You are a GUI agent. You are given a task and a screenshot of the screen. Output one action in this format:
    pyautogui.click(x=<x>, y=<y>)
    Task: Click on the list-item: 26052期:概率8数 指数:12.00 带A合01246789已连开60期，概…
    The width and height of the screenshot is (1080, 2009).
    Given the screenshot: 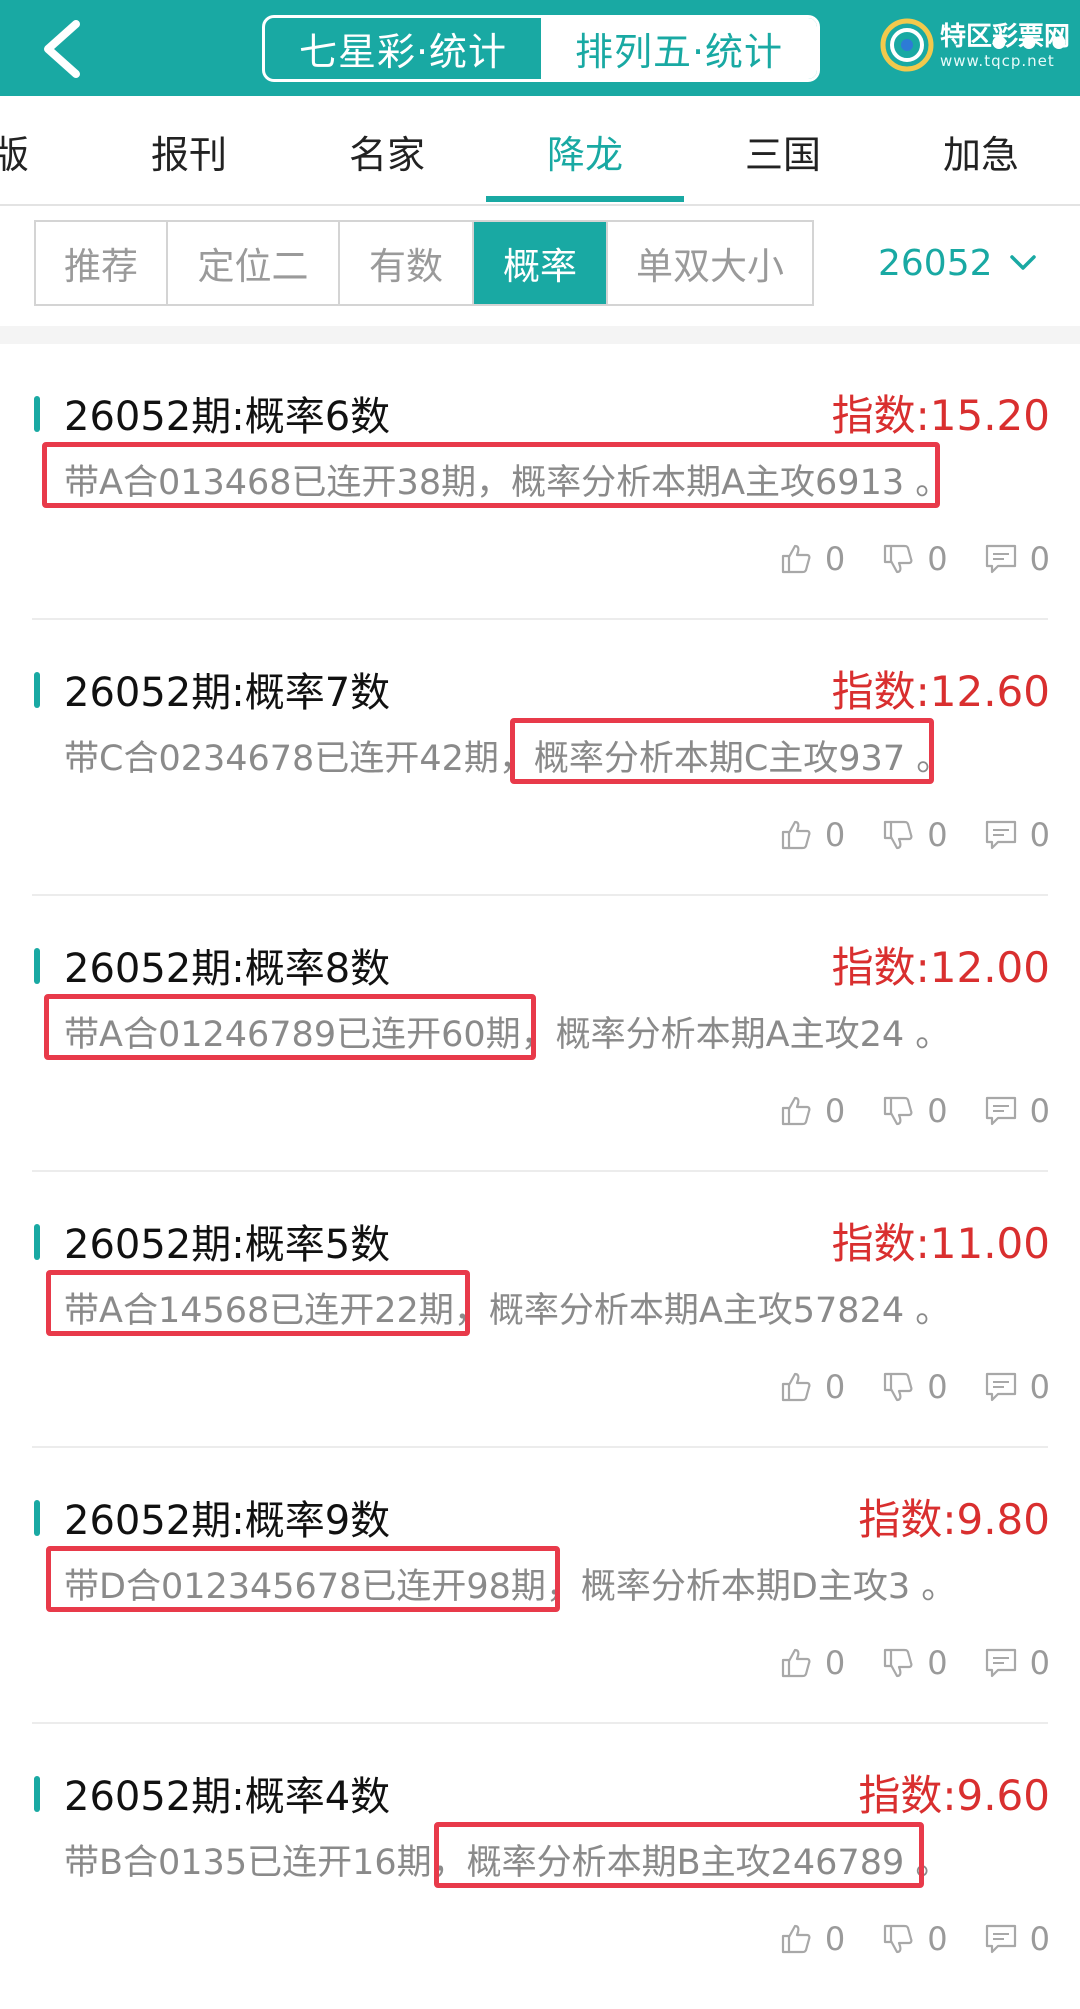 What is the action you would take?
    pyautogui.click(x=540, y=1034)
    